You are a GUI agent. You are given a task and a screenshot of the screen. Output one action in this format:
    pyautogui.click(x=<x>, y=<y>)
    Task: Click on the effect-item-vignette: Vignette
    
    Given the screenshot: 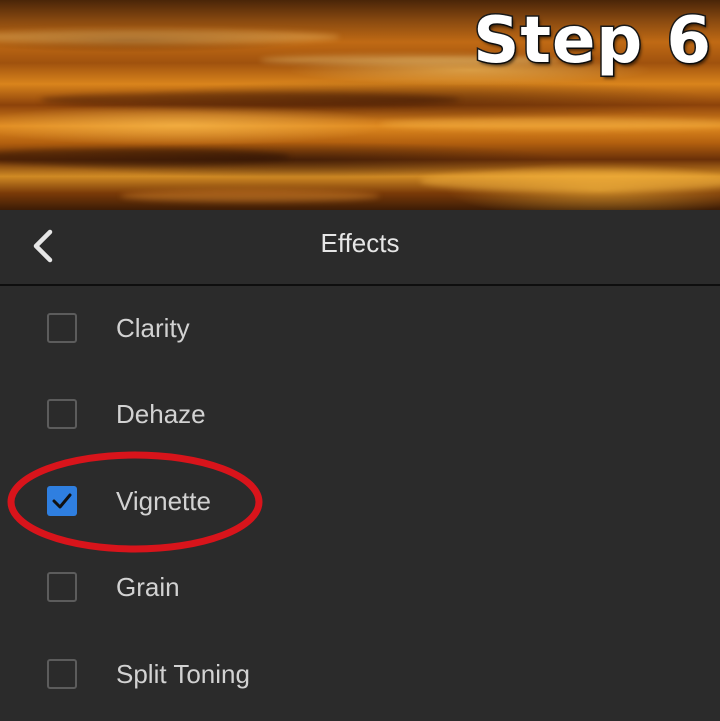 What is the action you would take?
    pyautogui.click(x=360, y=502)
    